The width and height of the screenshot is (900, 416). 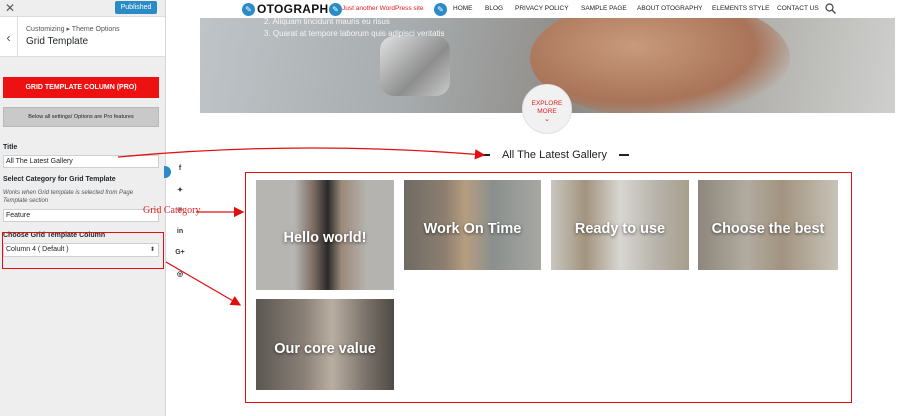 What do you see at coordinates (203, 283) in the screenshot?
I see `arrow-column-to-grid` at bounding box center [203, 283].